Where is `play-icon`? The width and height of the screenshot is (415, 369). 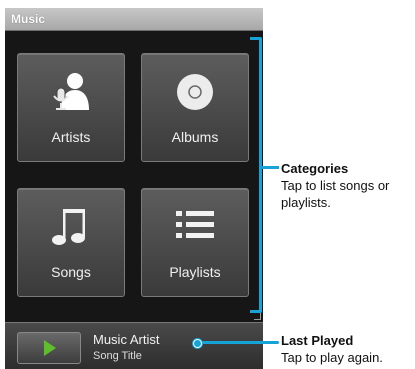 play-icon is located at coordinates (50, 348).